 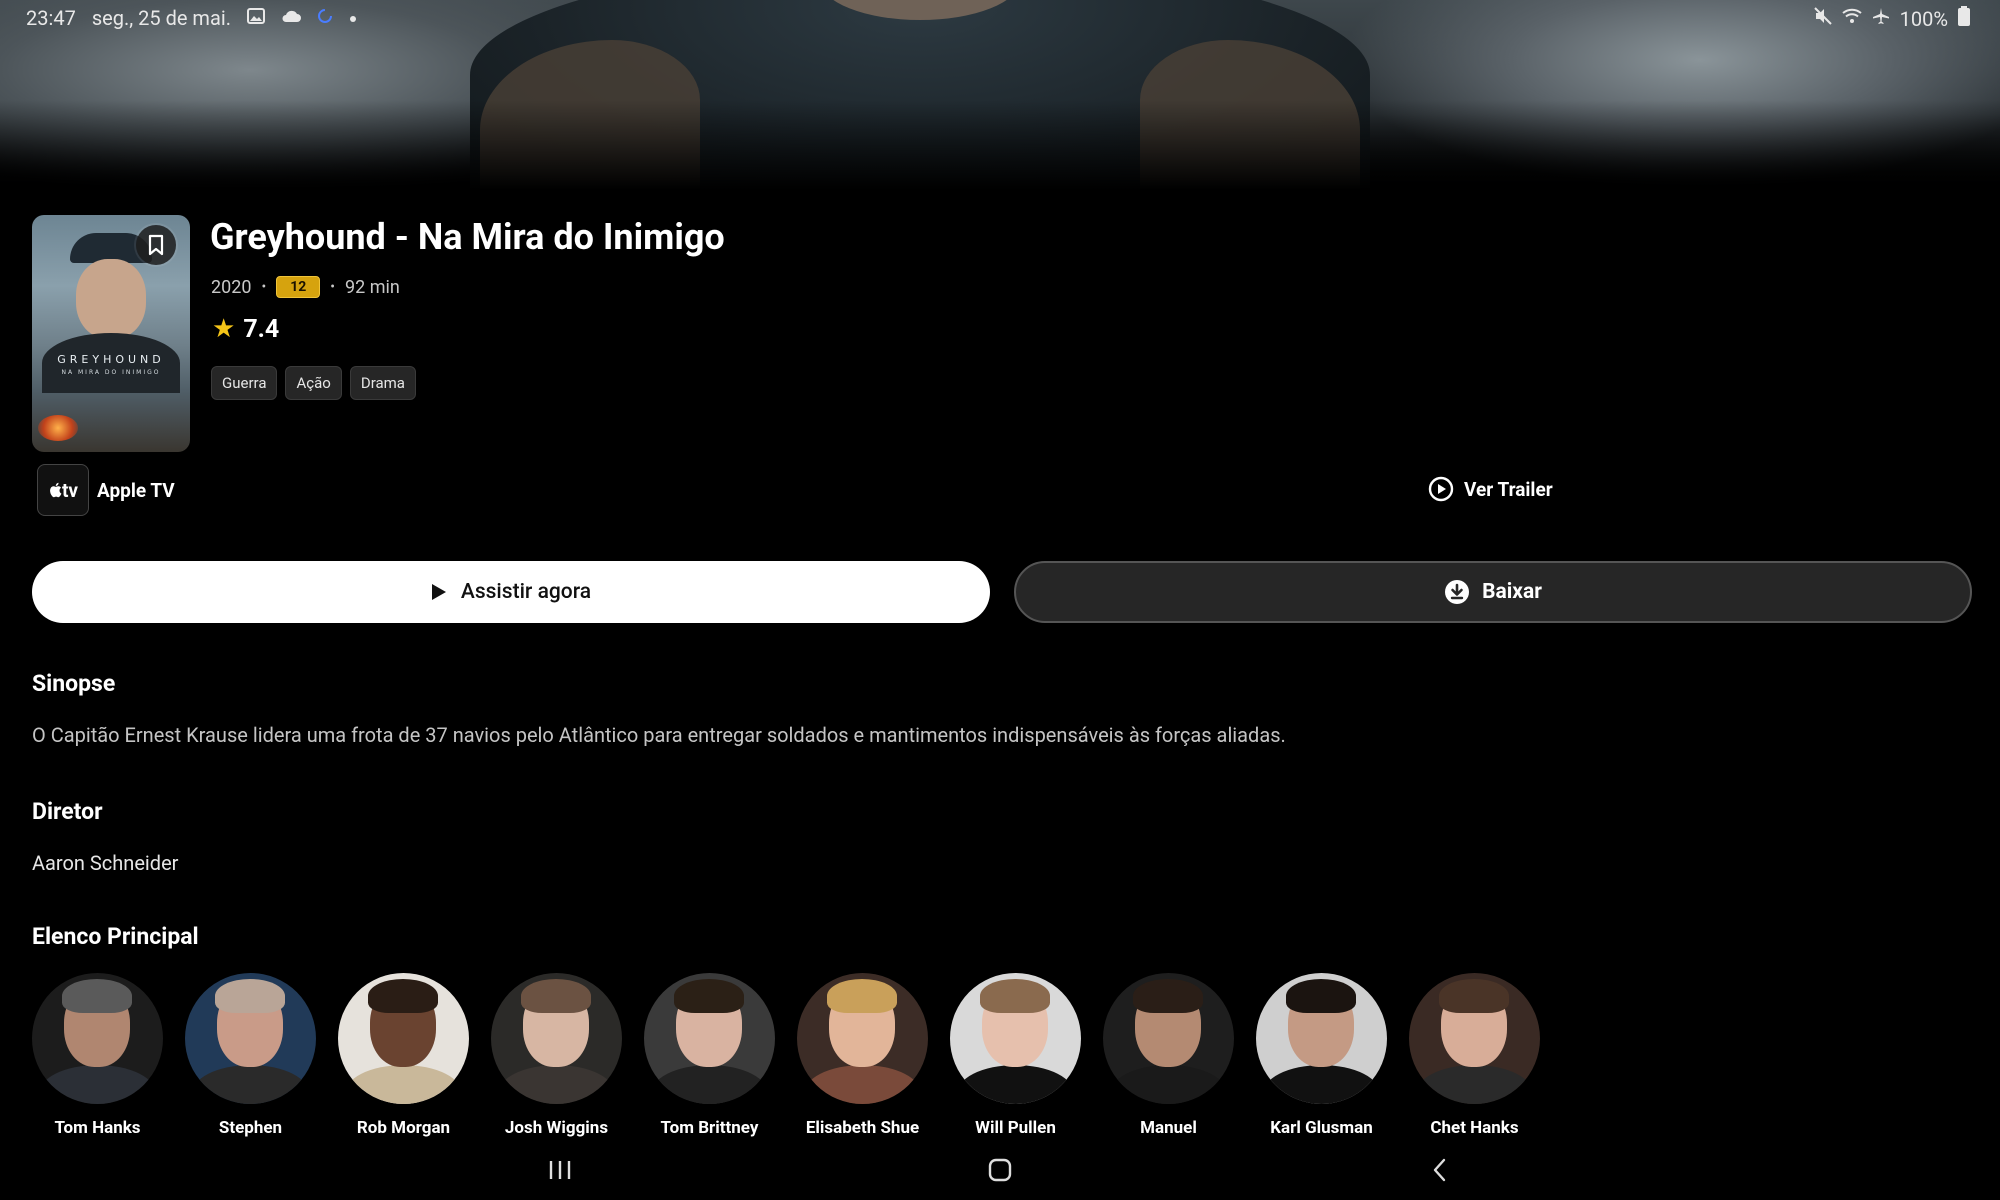 I want to click on cast-name: Tom Brittney, so click(x=709, y=1128).